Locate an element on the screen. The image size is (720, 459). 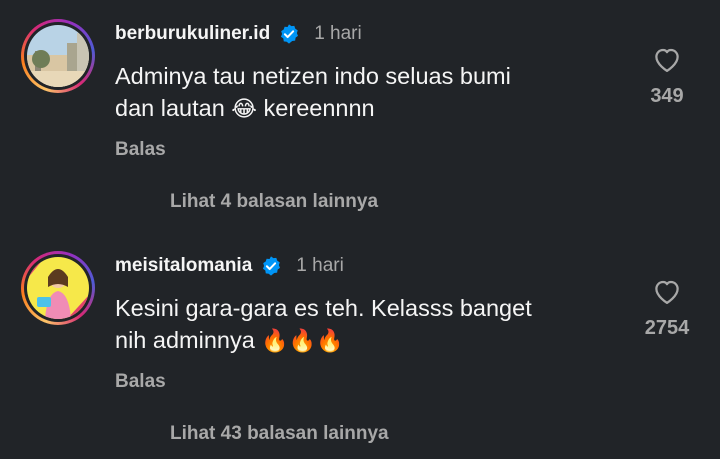
comment-username: meisitalomania is located at coordinates (183, 266).